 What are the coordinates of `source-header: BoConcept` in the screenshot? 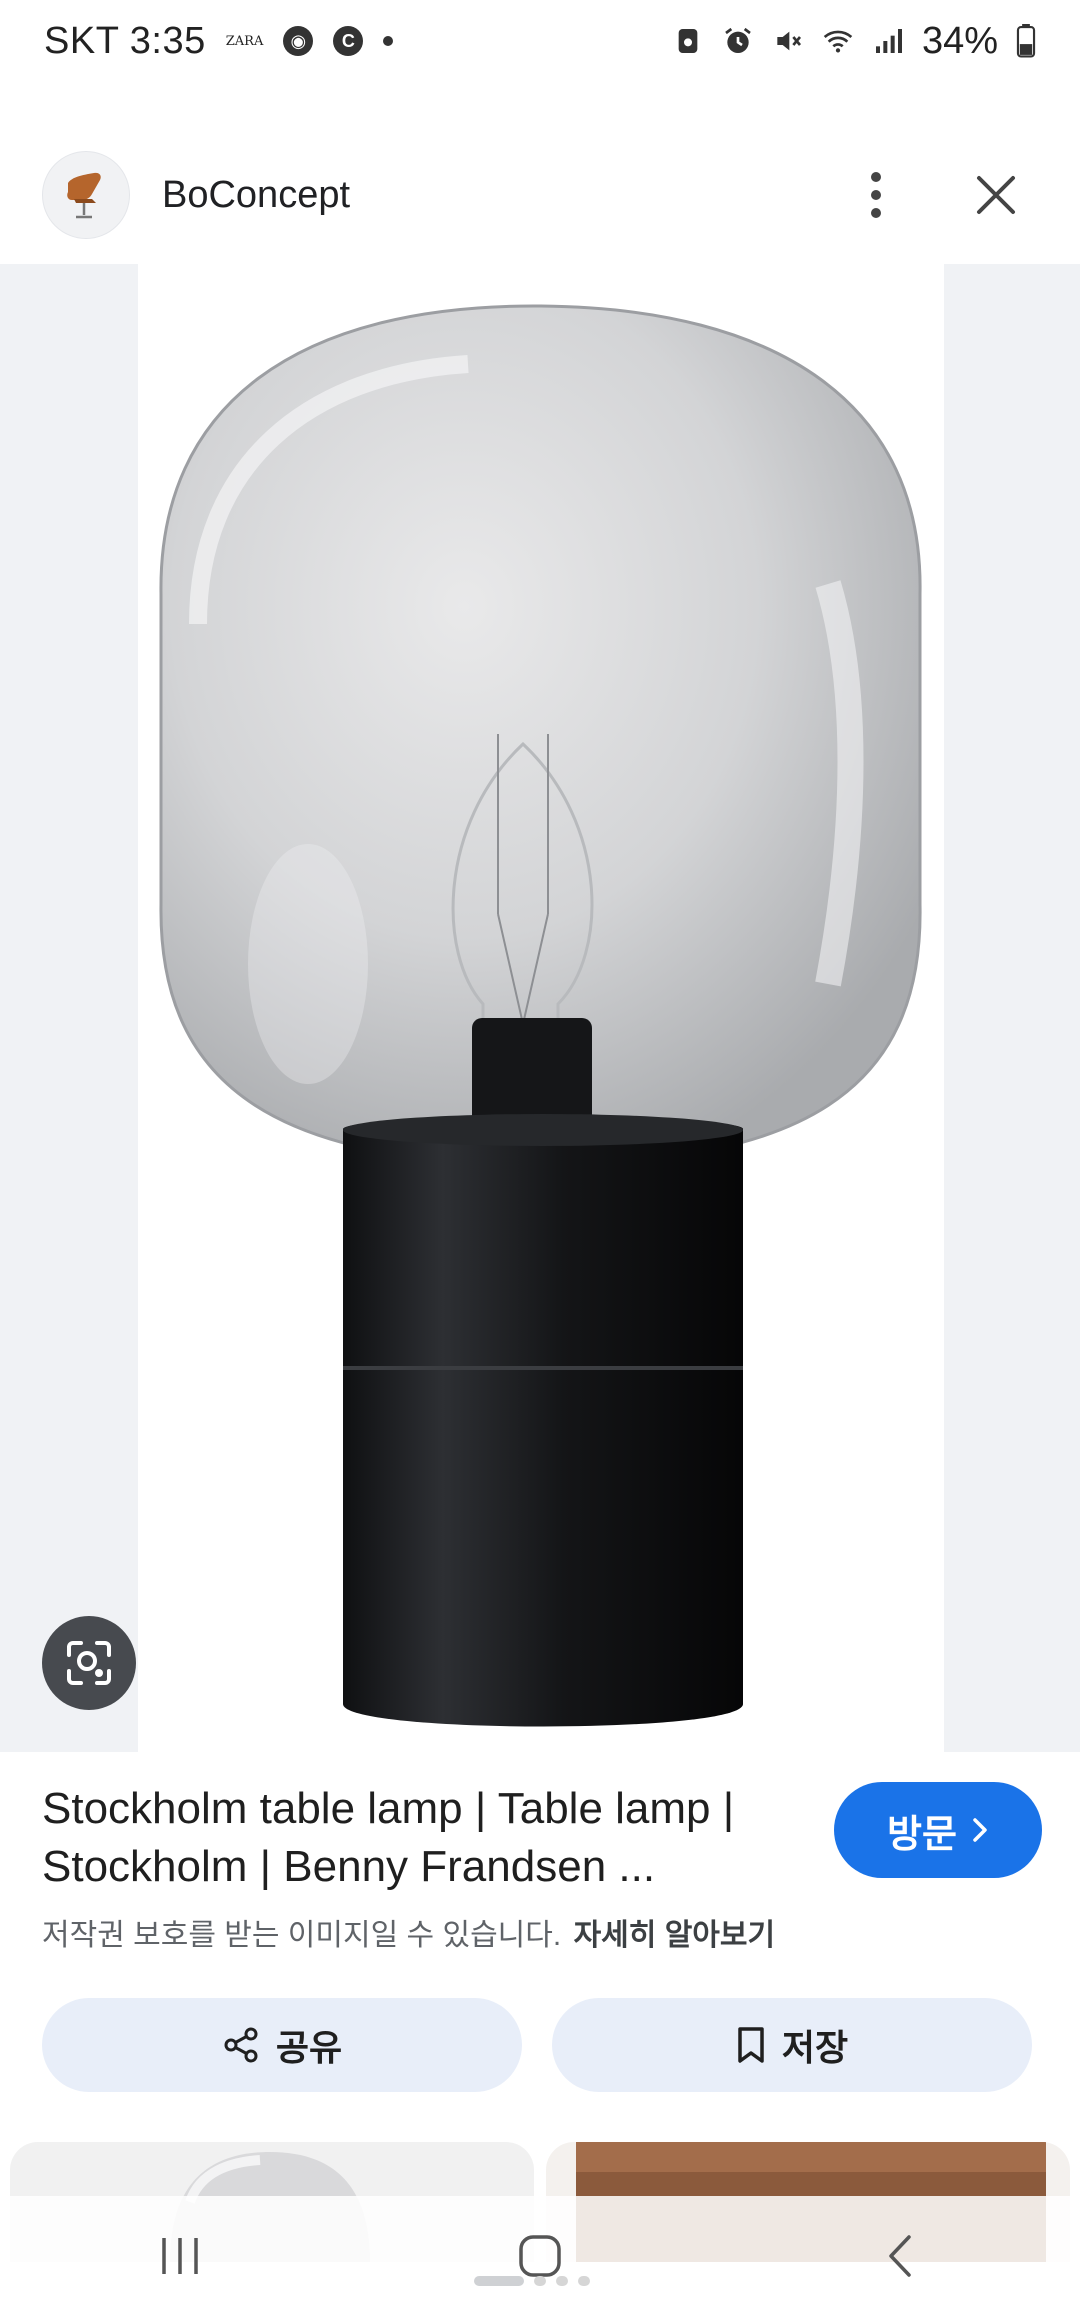 It's located at (540, 195).